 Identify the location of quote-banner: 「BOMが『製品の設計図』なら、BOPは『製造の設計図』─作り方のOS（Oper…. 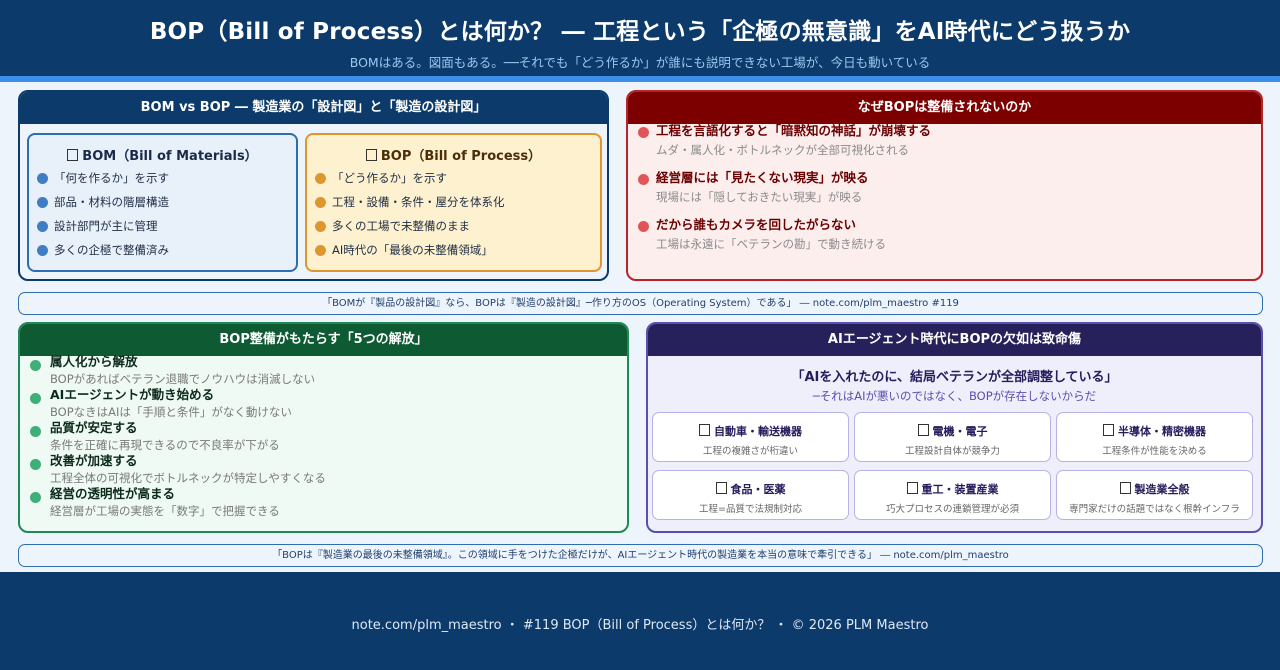
(640, 303).